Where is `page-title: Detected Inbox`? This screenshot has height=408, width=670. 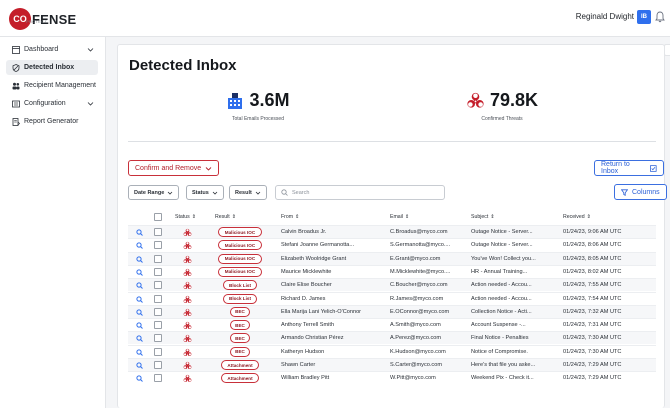
page-title: Detected Inbox is located at coordinates (183, 65).